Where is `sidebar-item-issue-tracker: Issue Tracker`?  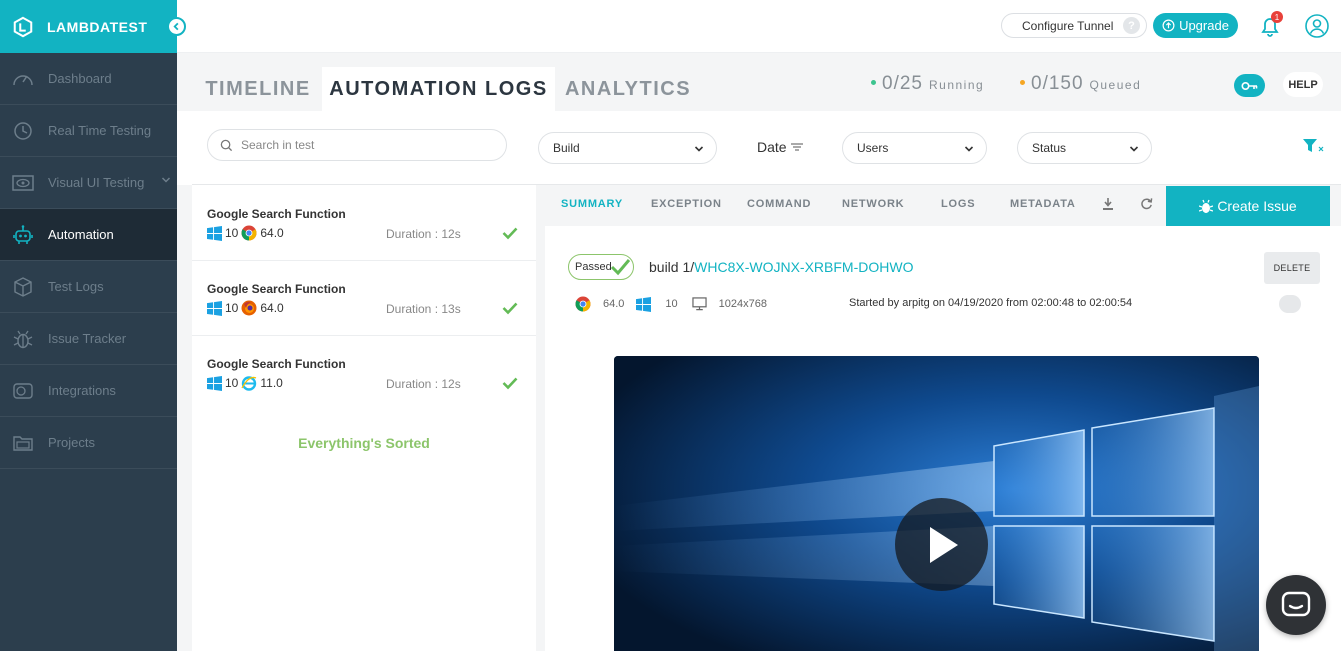 sidebar-item-issue-tracker: Issue Tracker is located at coordinates (88, 339).